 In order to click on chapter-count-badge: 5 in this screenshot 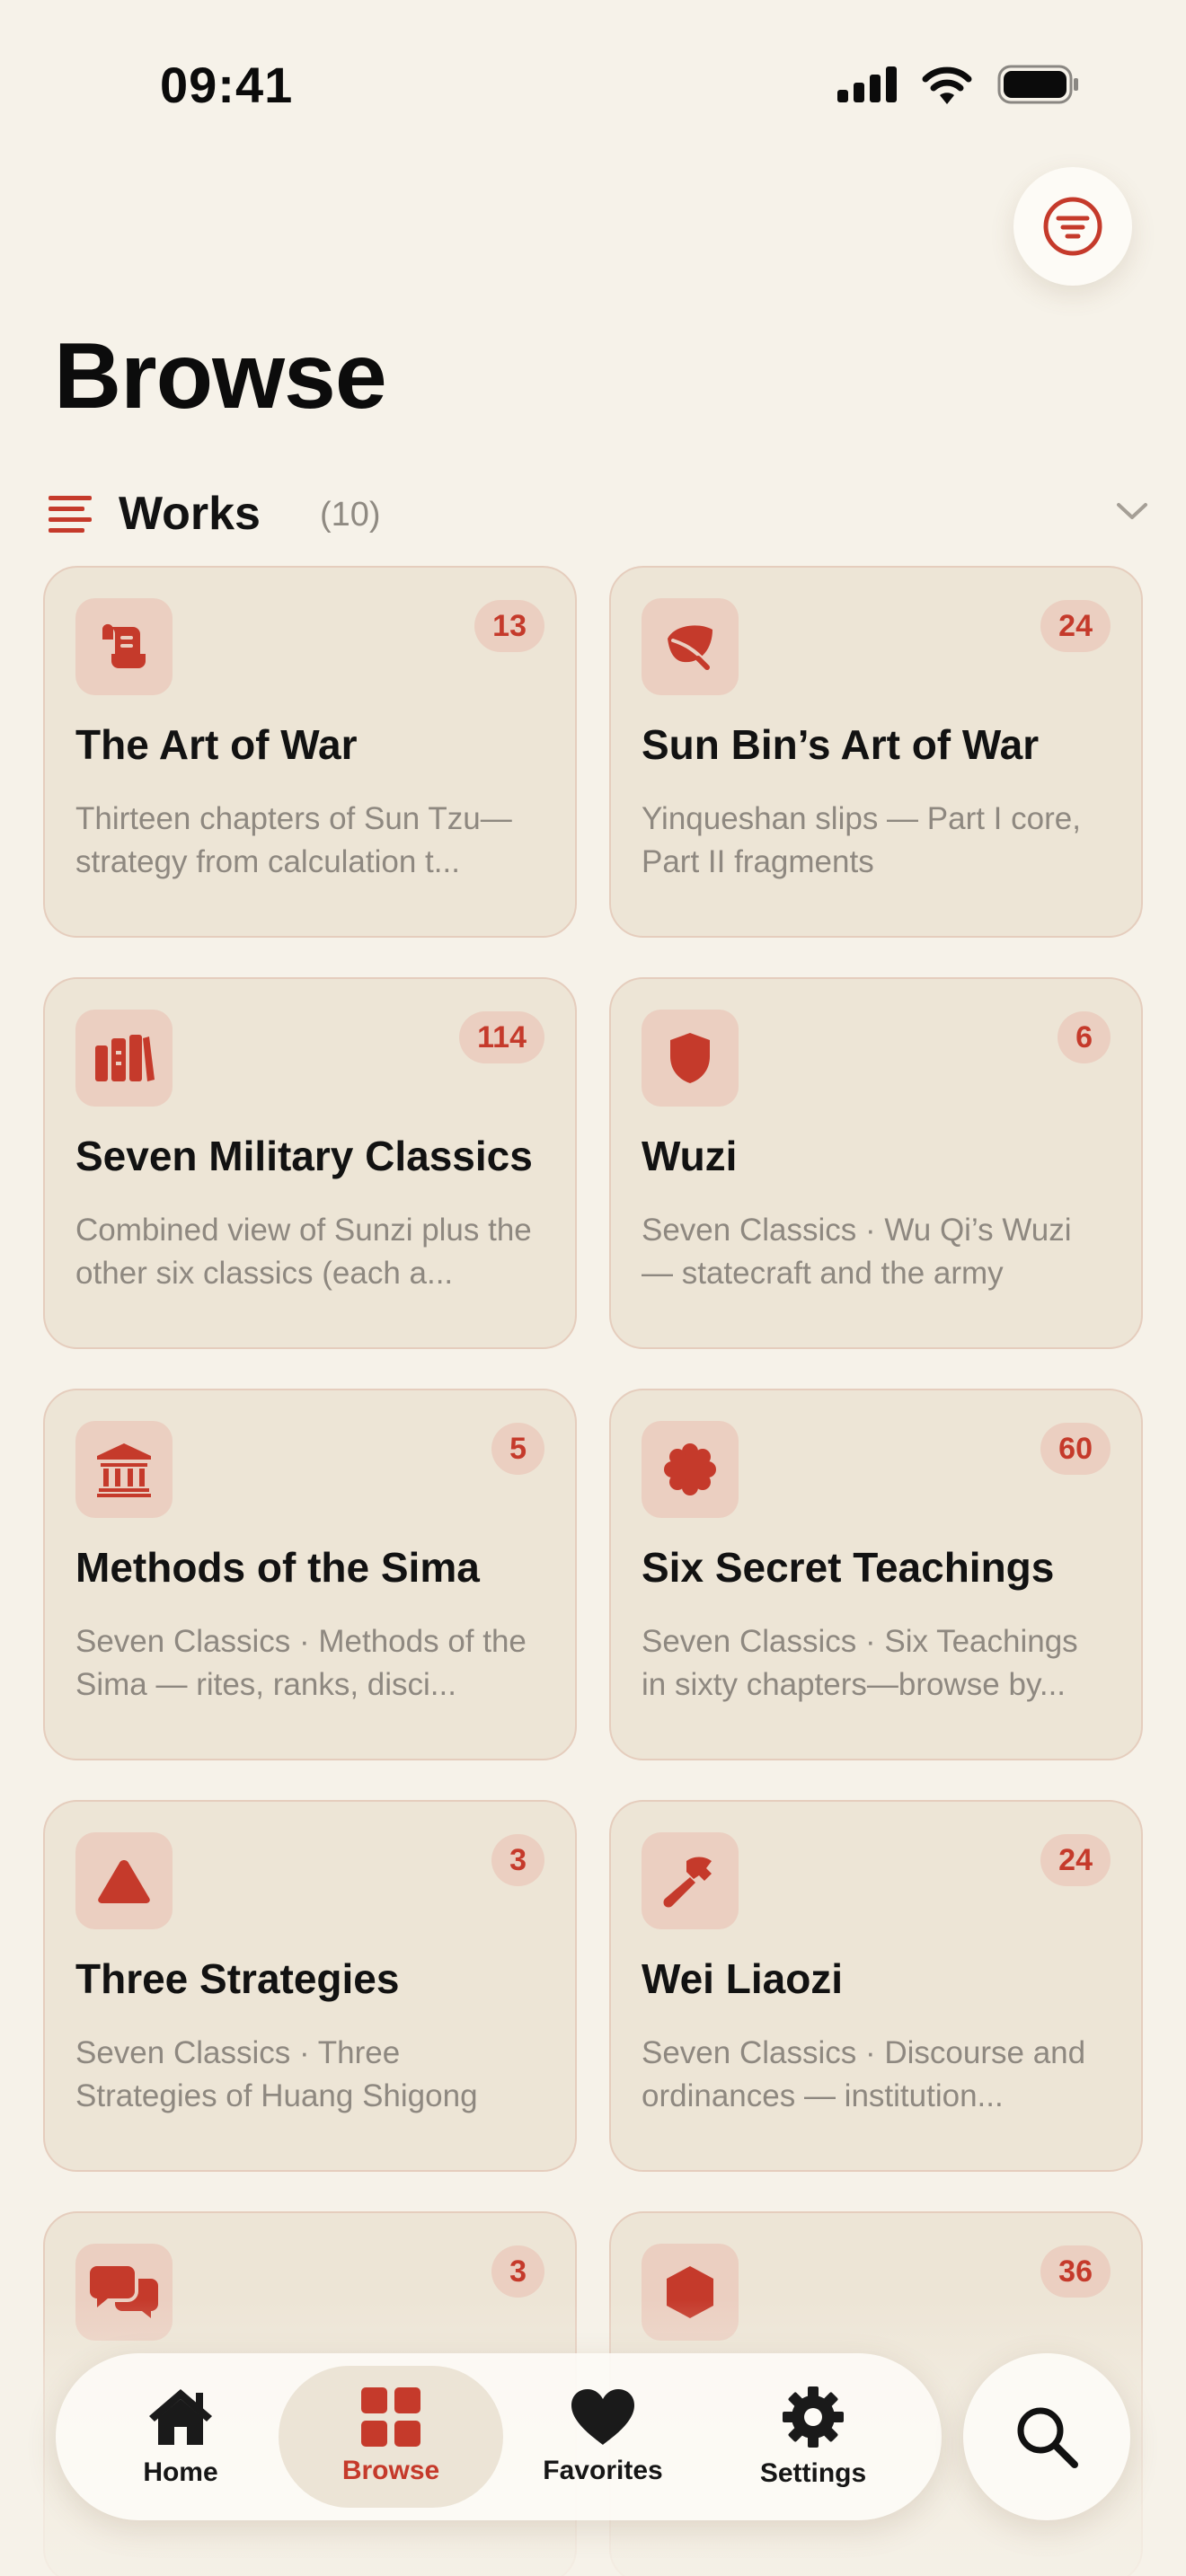, I will do `click(517, 1449)`.